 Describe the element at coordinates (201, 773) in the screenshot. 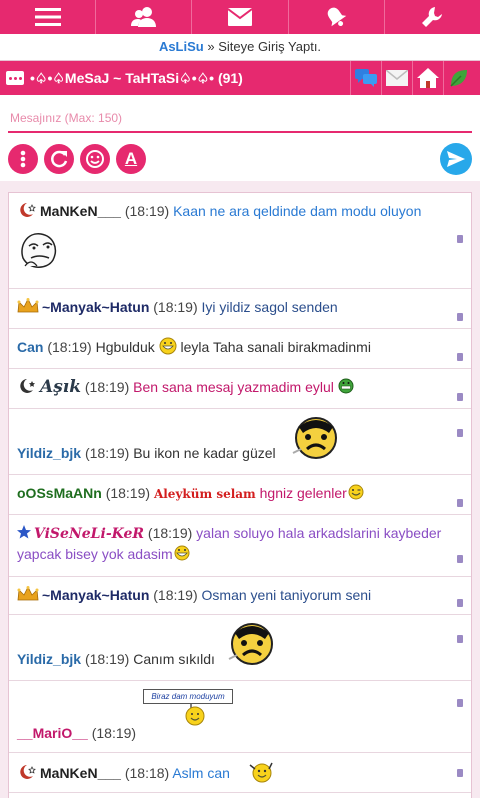

I see `message-text: Aslm can` at that location.